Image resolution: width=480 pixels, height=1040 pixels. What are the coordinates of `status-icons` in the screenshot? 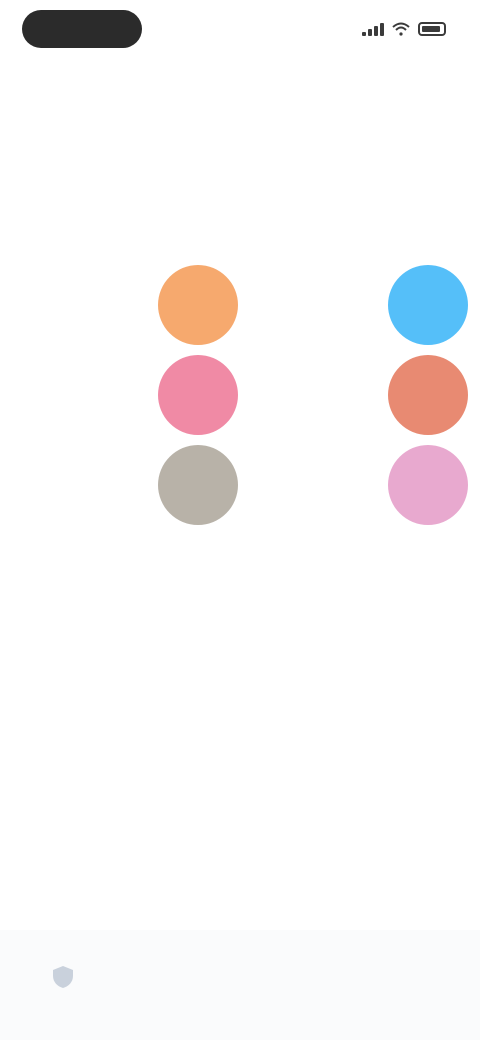 It's located at (404, 29).